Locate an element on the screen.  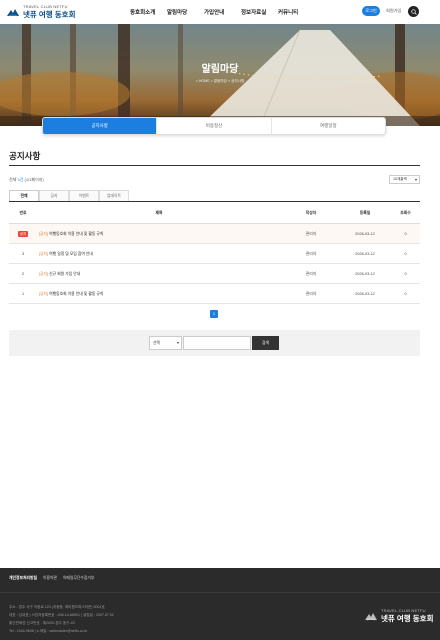
search-field-select: 선택 is located at coordinates (165, 343).